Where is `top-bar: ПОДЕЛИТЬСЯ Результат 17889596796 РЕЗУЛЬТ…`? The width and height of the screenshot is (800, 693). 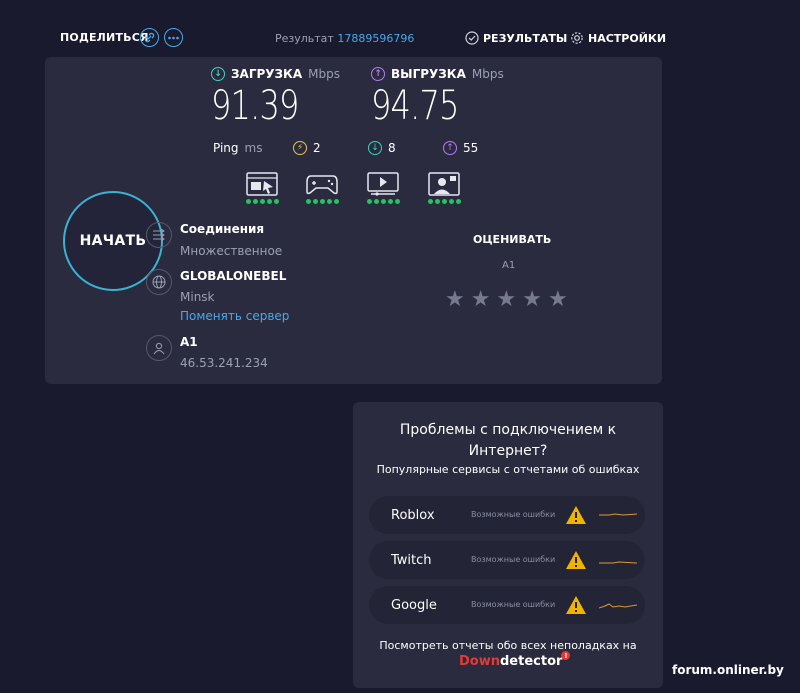
top-bar: ПОДЕЛИТЬСЯ Результат 17889596796 РЕЗУЛЬТ… is located at coordinates (363, 39).